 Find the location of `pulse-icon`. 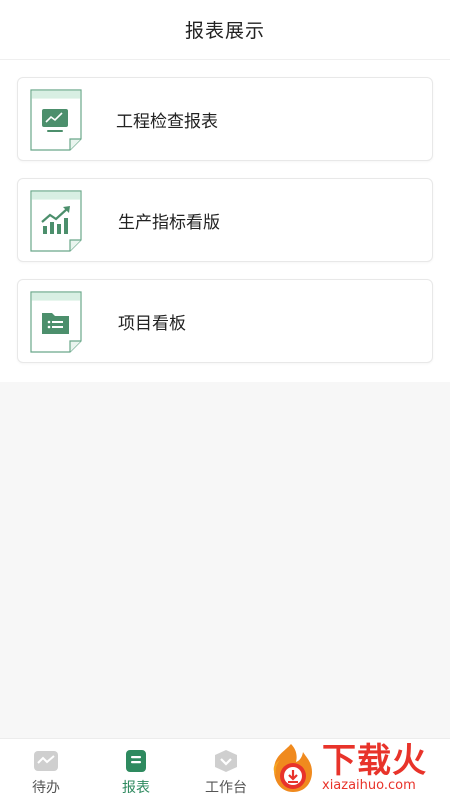

pulse-icon is located at coordinates (46, 761).